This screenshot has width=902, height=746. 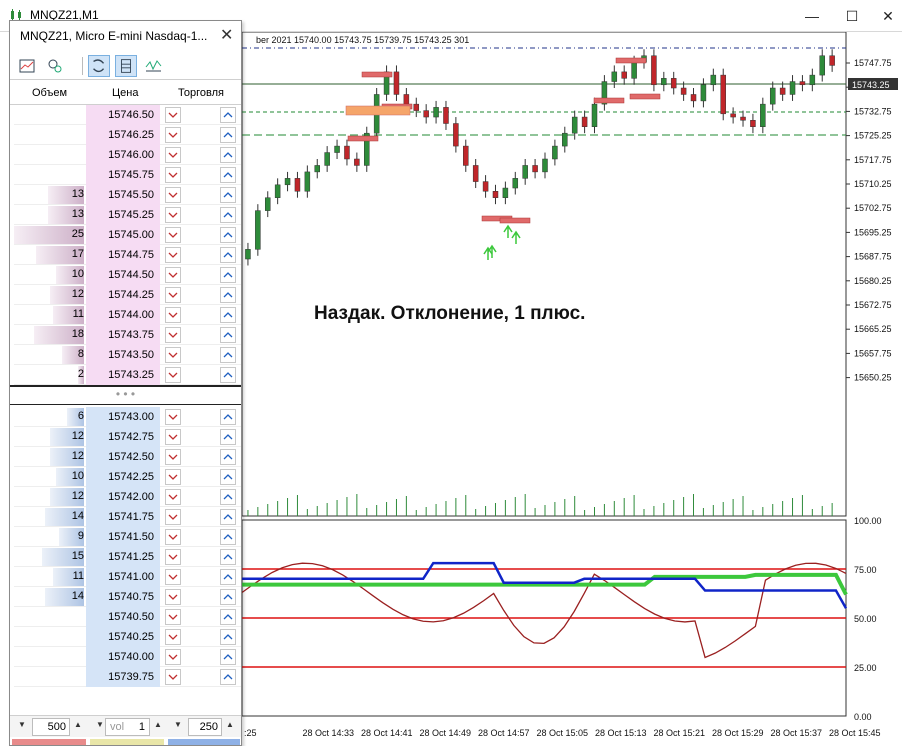 What do you see at coordinates (123, 477) in the screenshot?
I see `row-price: 15742.25` at bounding box center [123, 477].